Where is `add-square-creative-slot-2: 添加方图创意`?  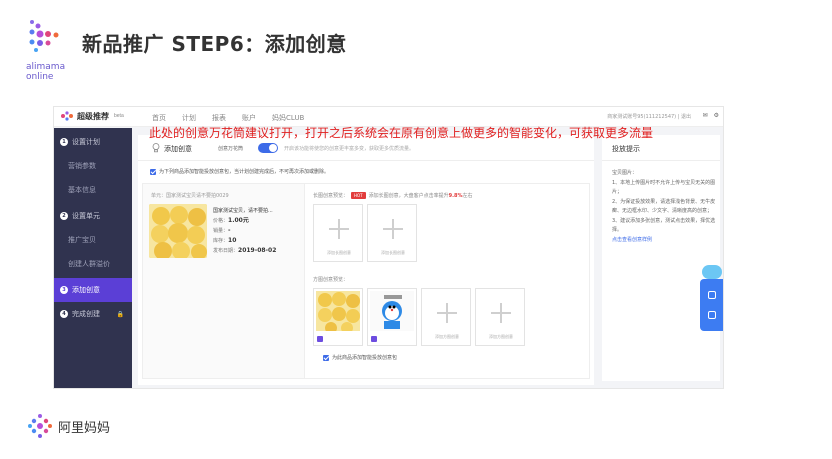
add-square-creative-slot-2: 添加方图创意 is located at coordinates (500, 317).